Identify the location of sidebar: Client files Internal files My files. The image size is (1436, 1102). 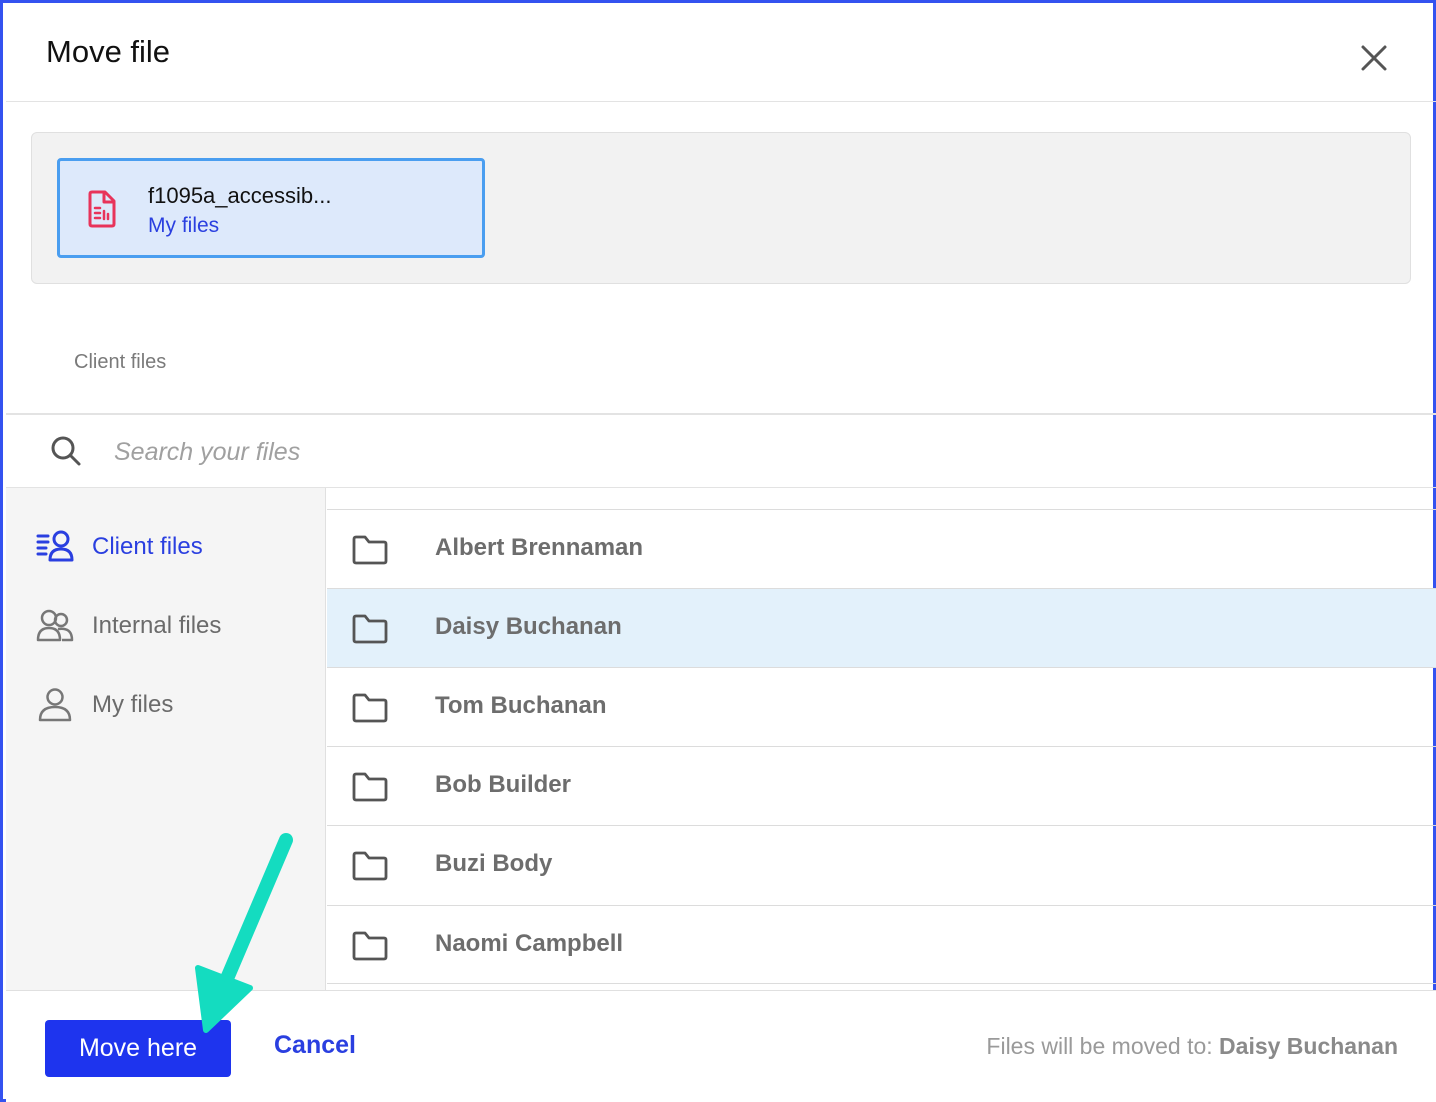
(166, 739).